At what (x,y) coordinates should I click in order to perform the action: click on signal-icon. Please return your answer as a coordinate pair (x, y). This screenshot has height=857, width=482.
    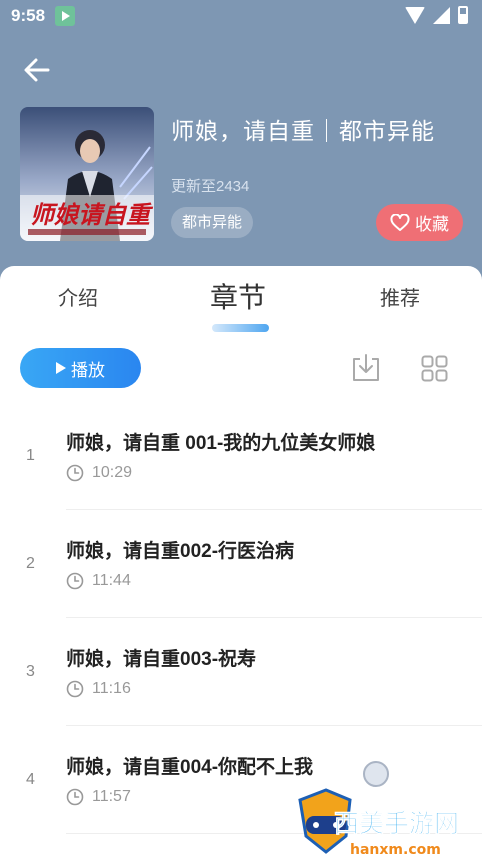
    Looking at the image, I should click on (441, 15).